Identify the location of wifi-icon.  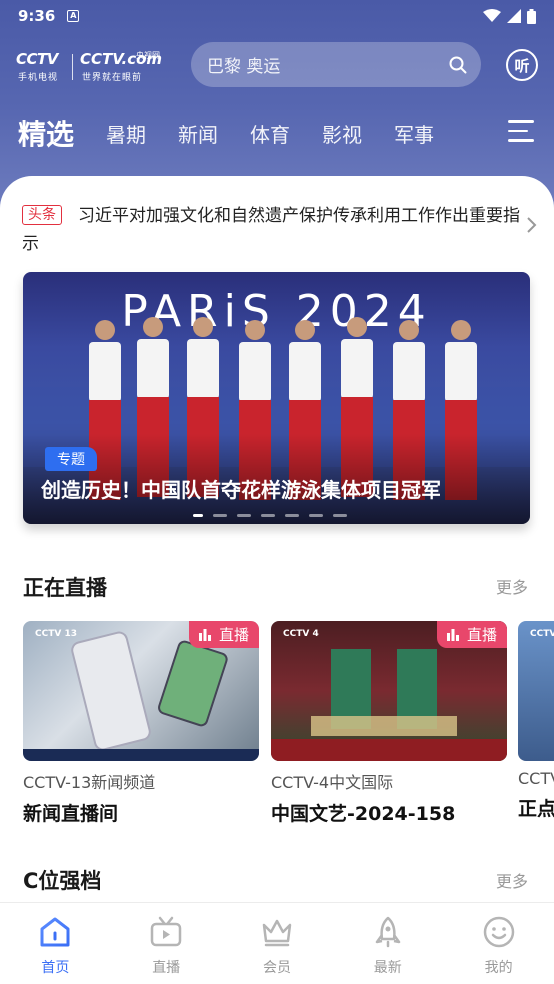
(492, 15).